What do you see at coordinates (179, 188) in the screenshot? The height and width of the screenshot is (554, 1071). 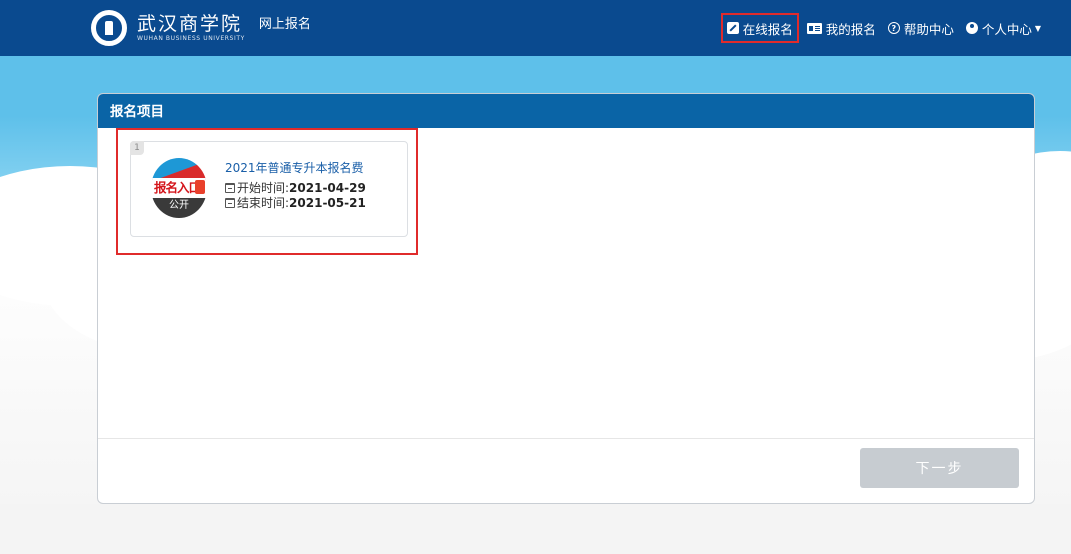 I see `project-thumbnail: 报名入口 公开` at bounding box center [179, 188].